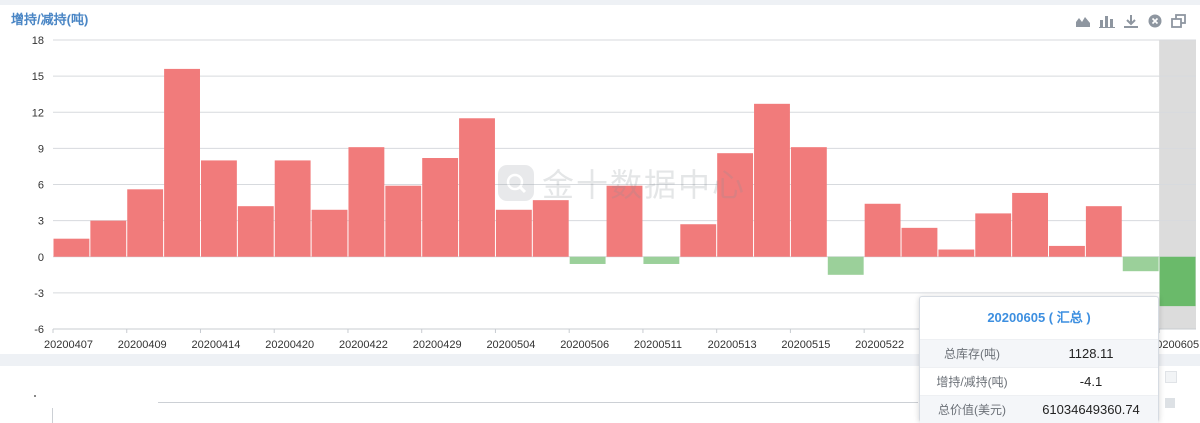  Describe the element at coordinates (1170, 403) in the screenshot. I see `zoom-handle-bottom` at that location.